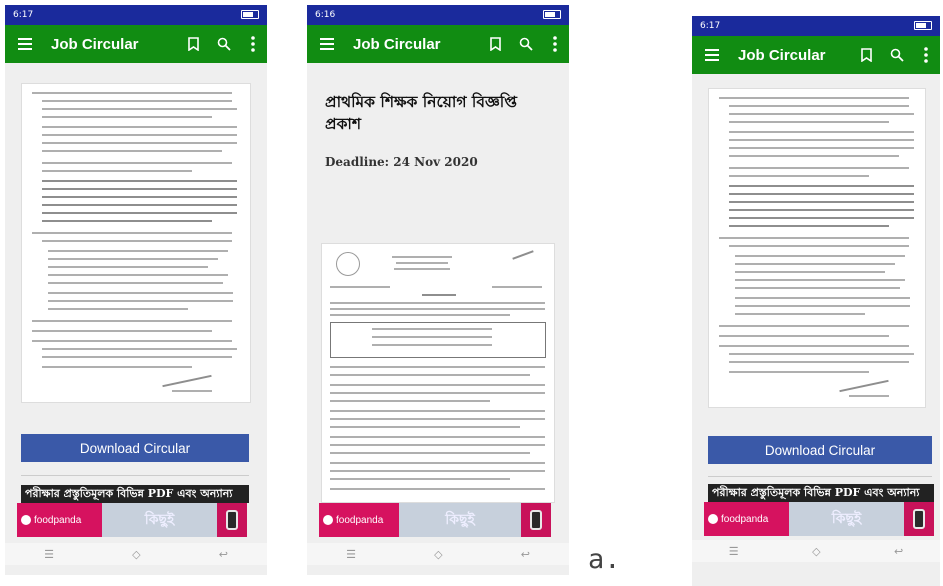 This screenshot has width=943, height=586. I want to click on status-bar: 6:16, so click(438, 15).